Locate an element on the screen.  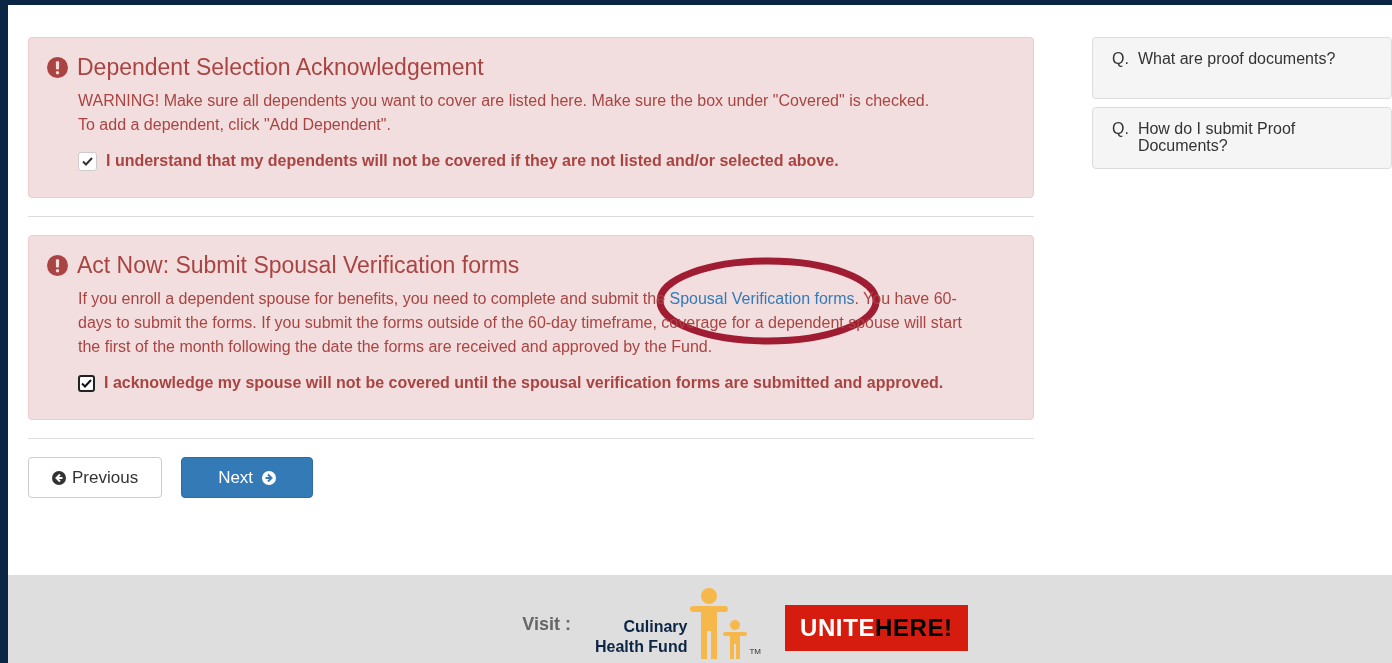
checkbox-label: I acknowledge my spouse will not be covered until the spousal verification forms are submitted and approved. is located at coordinates (524, 383).